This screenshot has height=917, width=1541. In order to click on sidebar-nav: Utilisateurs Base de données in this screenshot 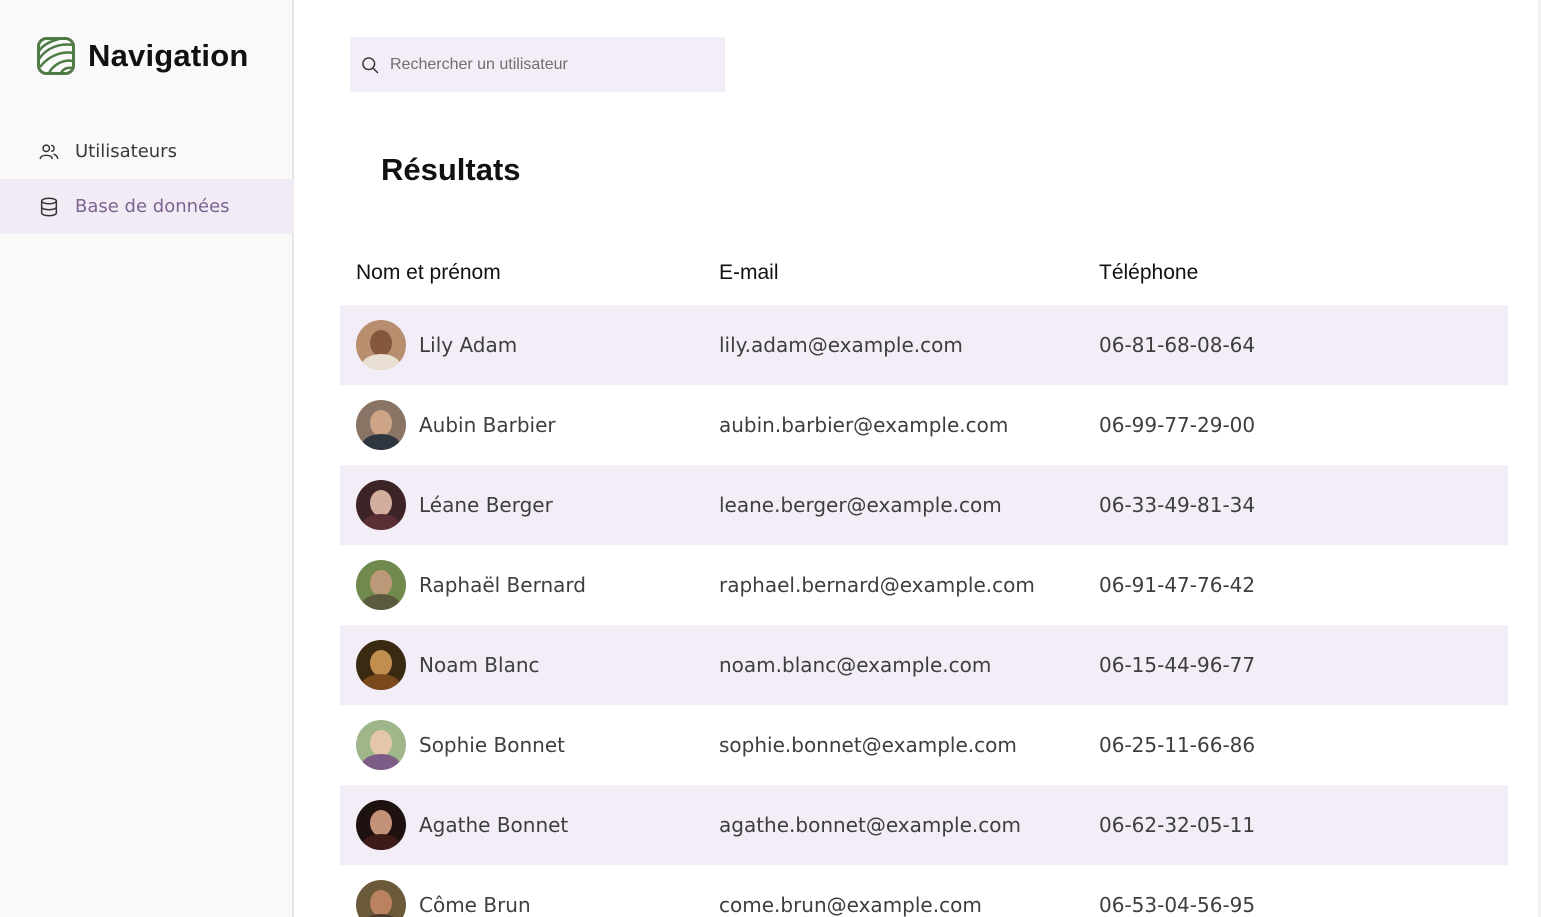, I will do `click(147, 179)`.